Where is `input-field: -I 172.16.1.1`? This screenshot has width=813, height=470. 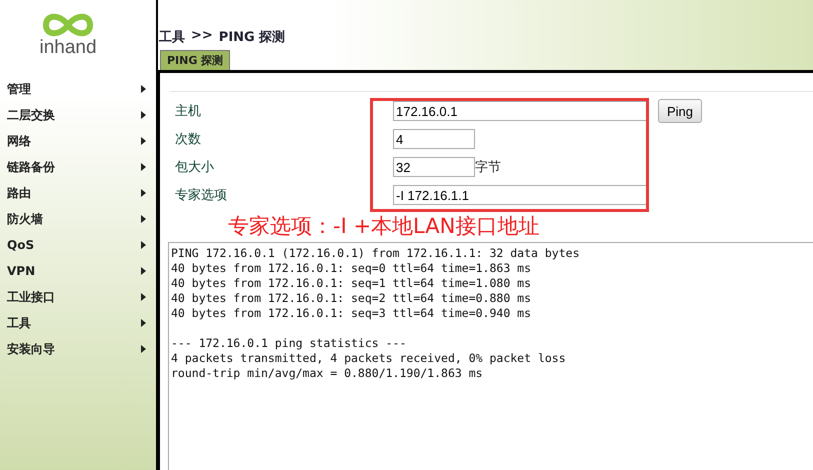
input-field: -I 172.16.1.1 is located at coordinates (520, 195).